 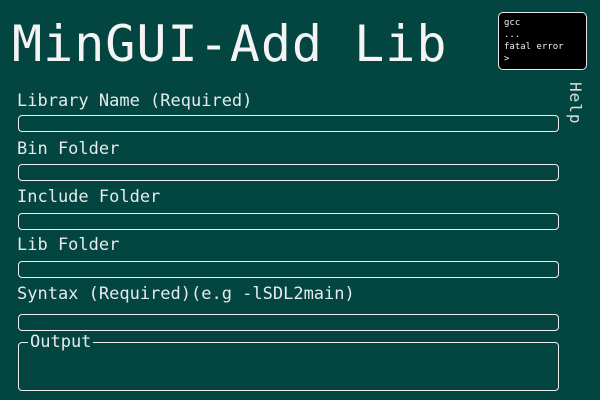 I want to click on include-folder-label: Include Folder, so click(x=89, y=197).